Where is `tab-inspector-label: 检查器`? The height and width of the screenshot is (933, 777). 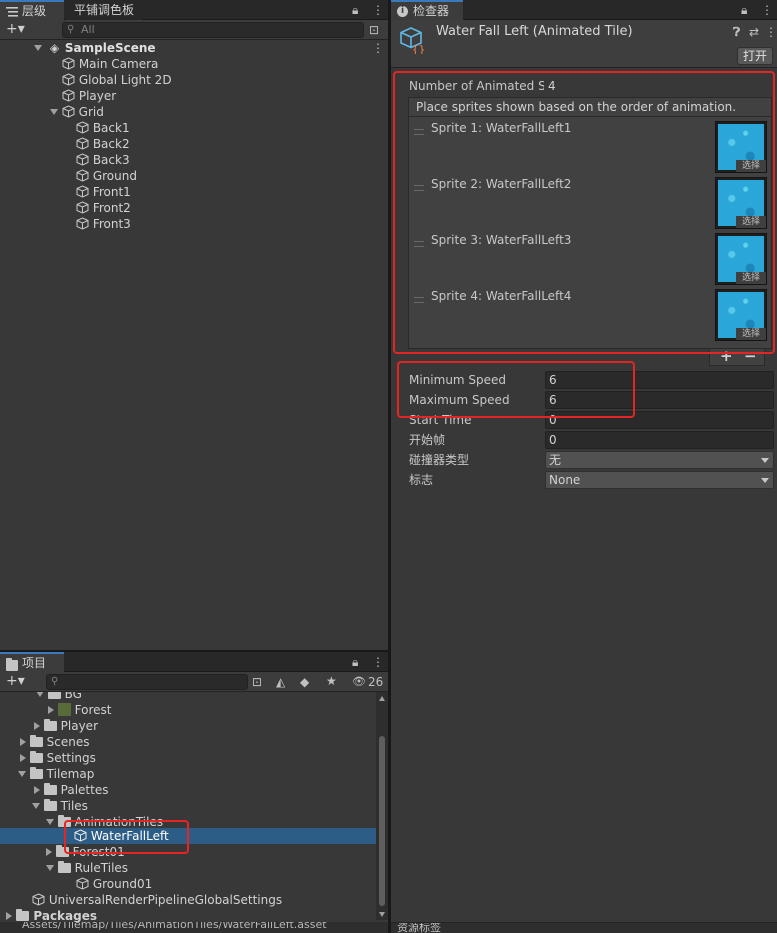
tab-inspector-label: 检查器 is located at coordinates (431, 11).